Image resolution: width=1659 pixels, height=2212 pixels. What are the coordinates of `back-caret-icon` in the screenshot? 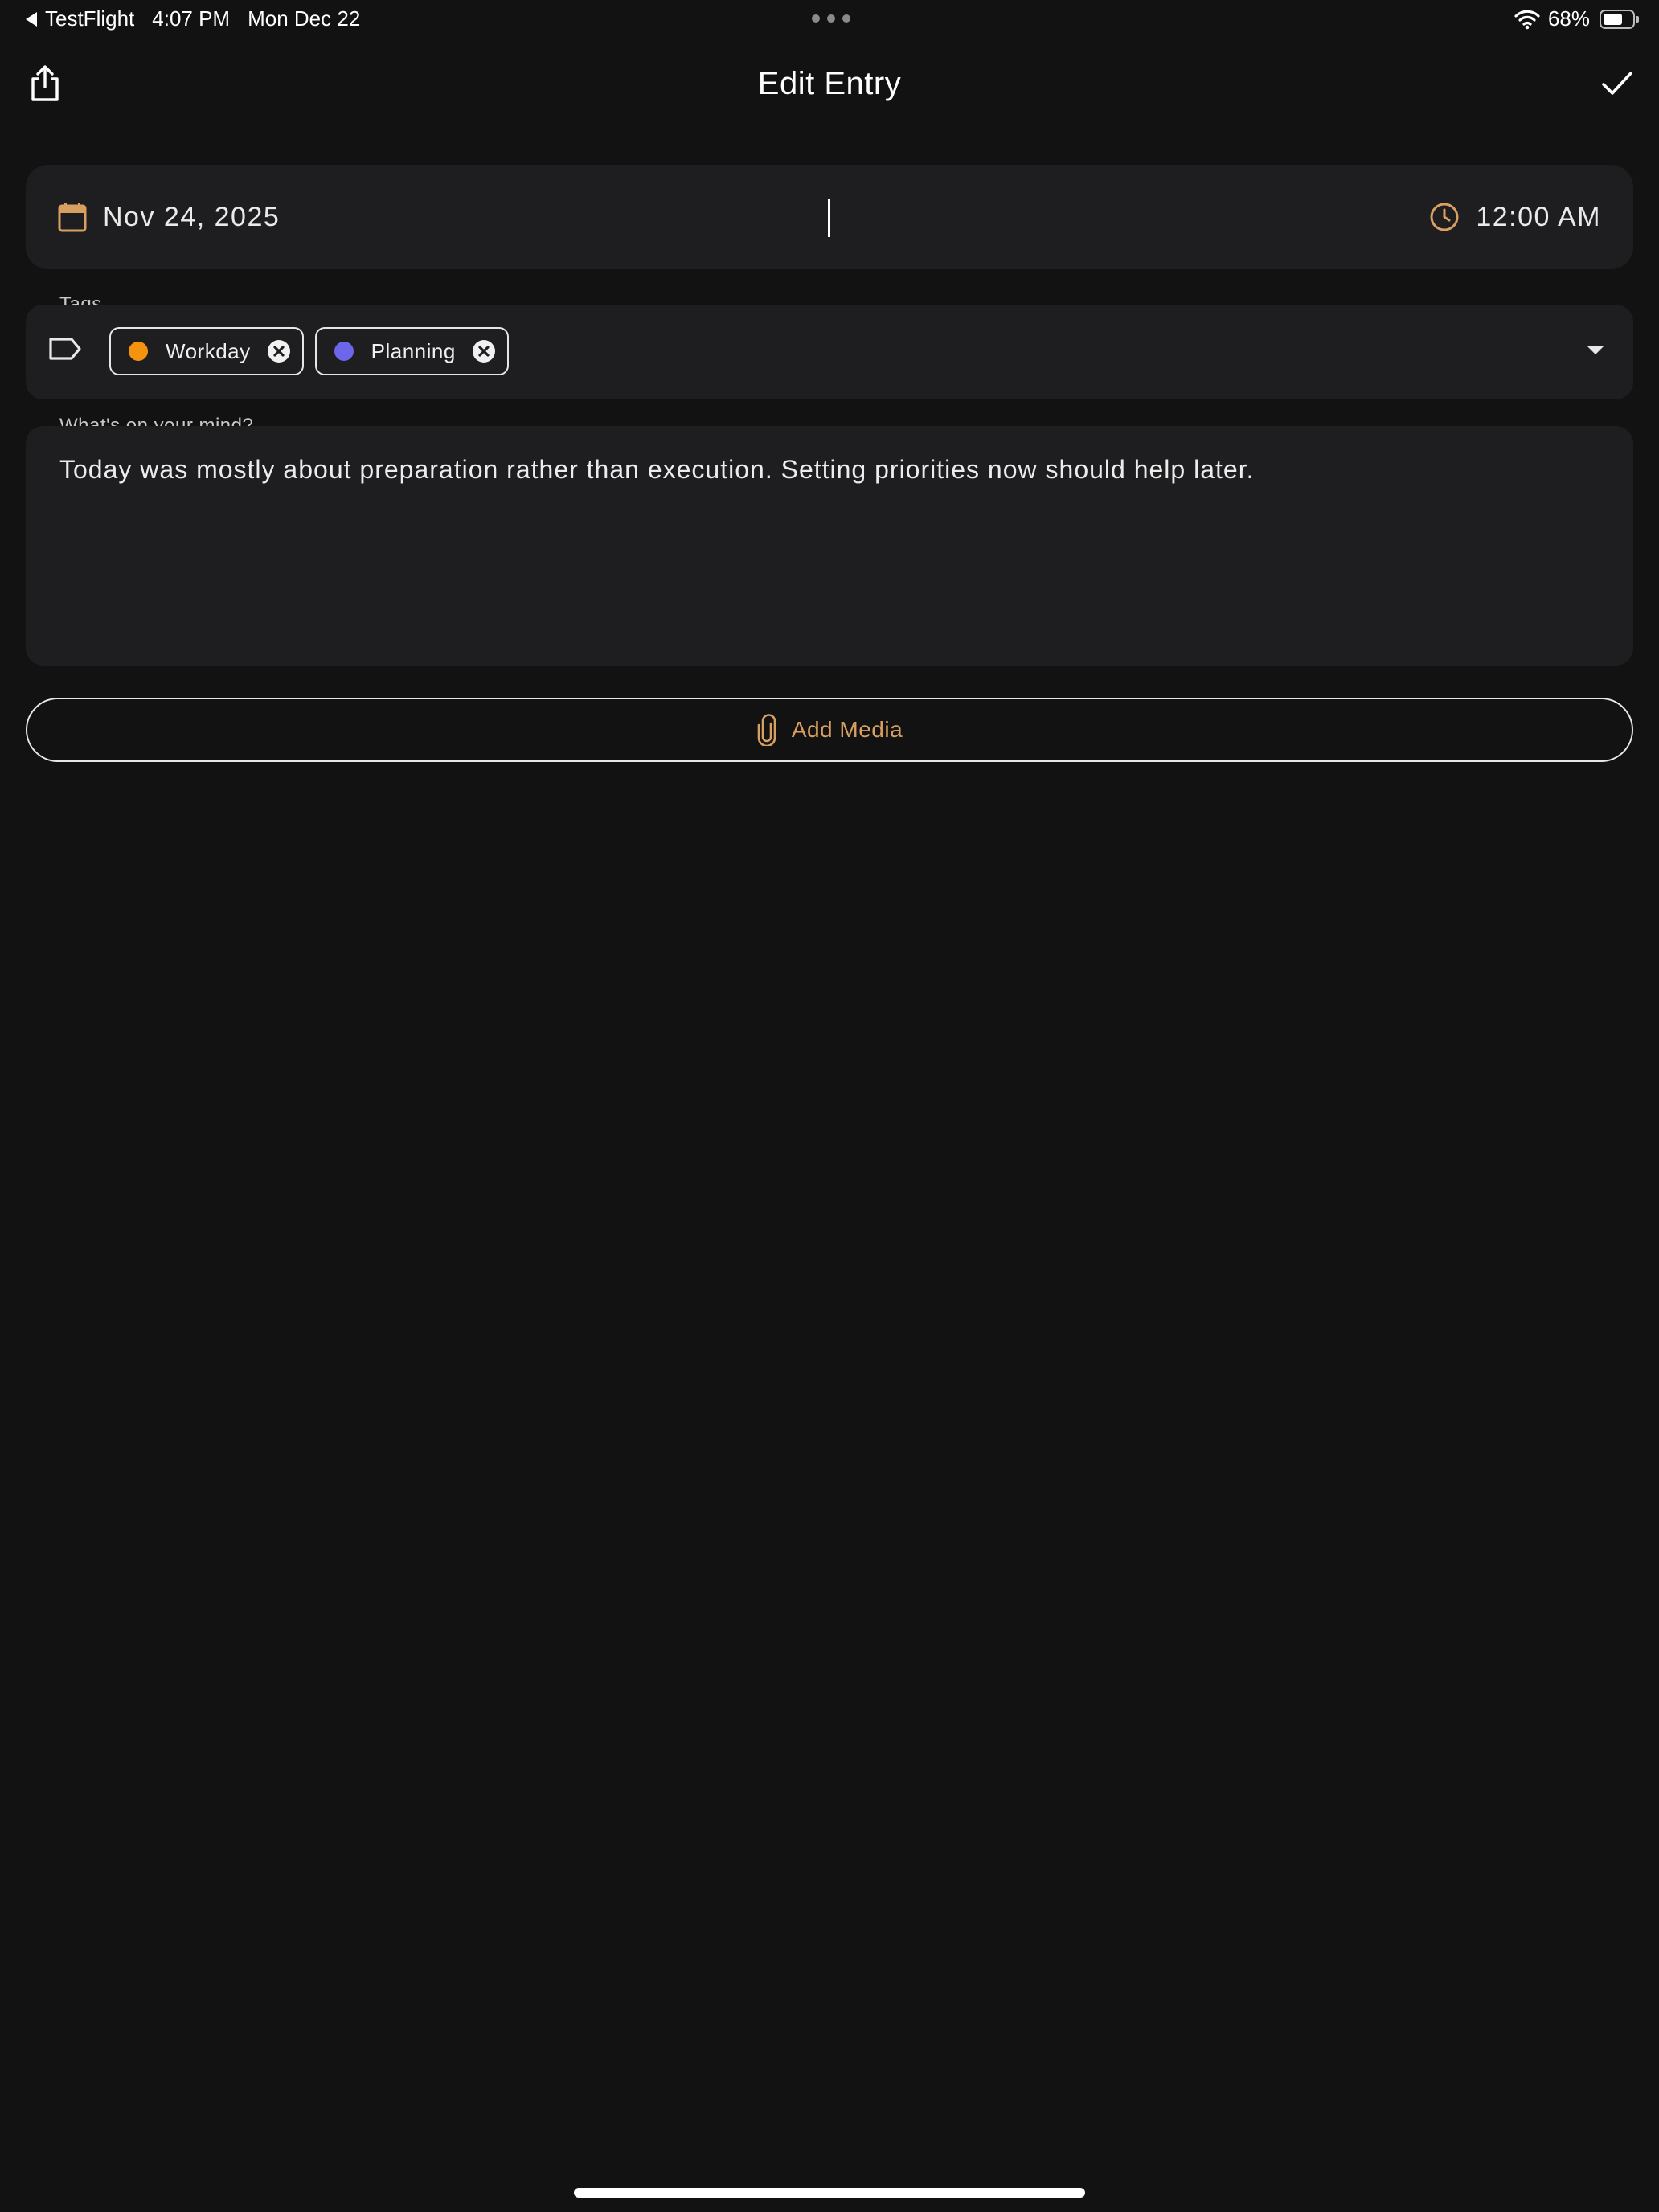 It's located at (31, 19).